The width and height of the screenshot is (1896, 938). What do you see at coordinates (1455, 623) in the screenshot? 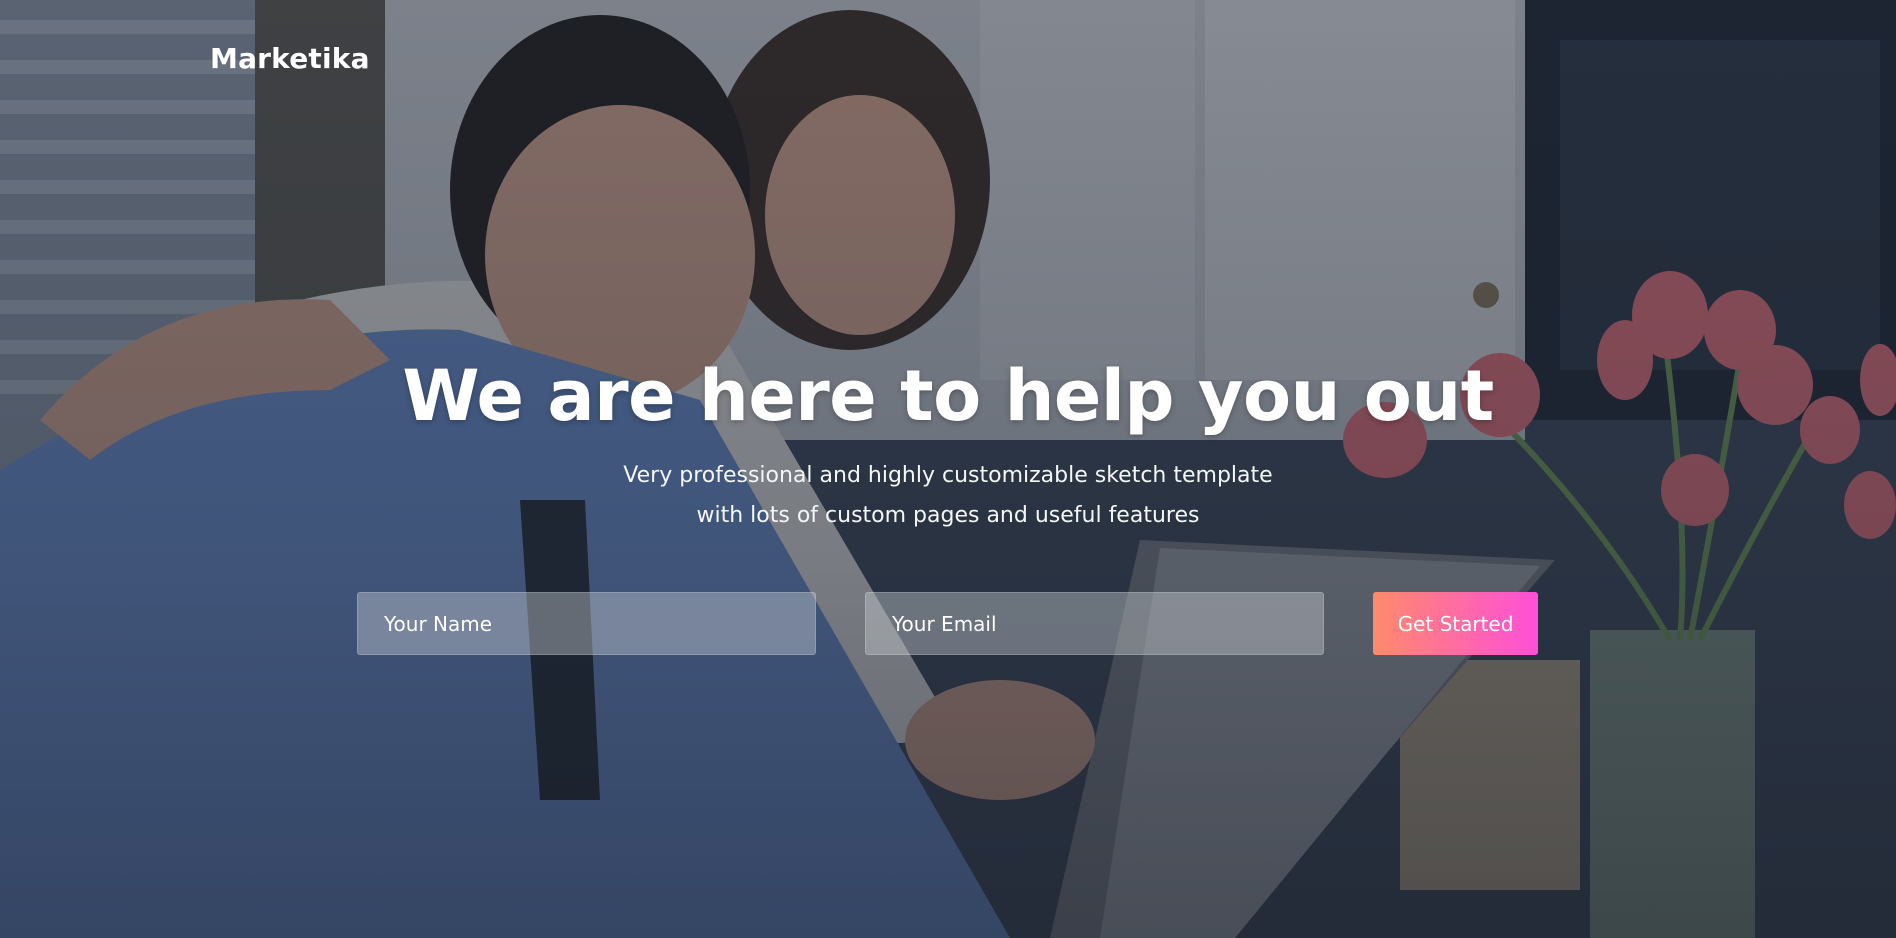
I see `get-started-button: Get Started` at bounding box center [1455, 623].